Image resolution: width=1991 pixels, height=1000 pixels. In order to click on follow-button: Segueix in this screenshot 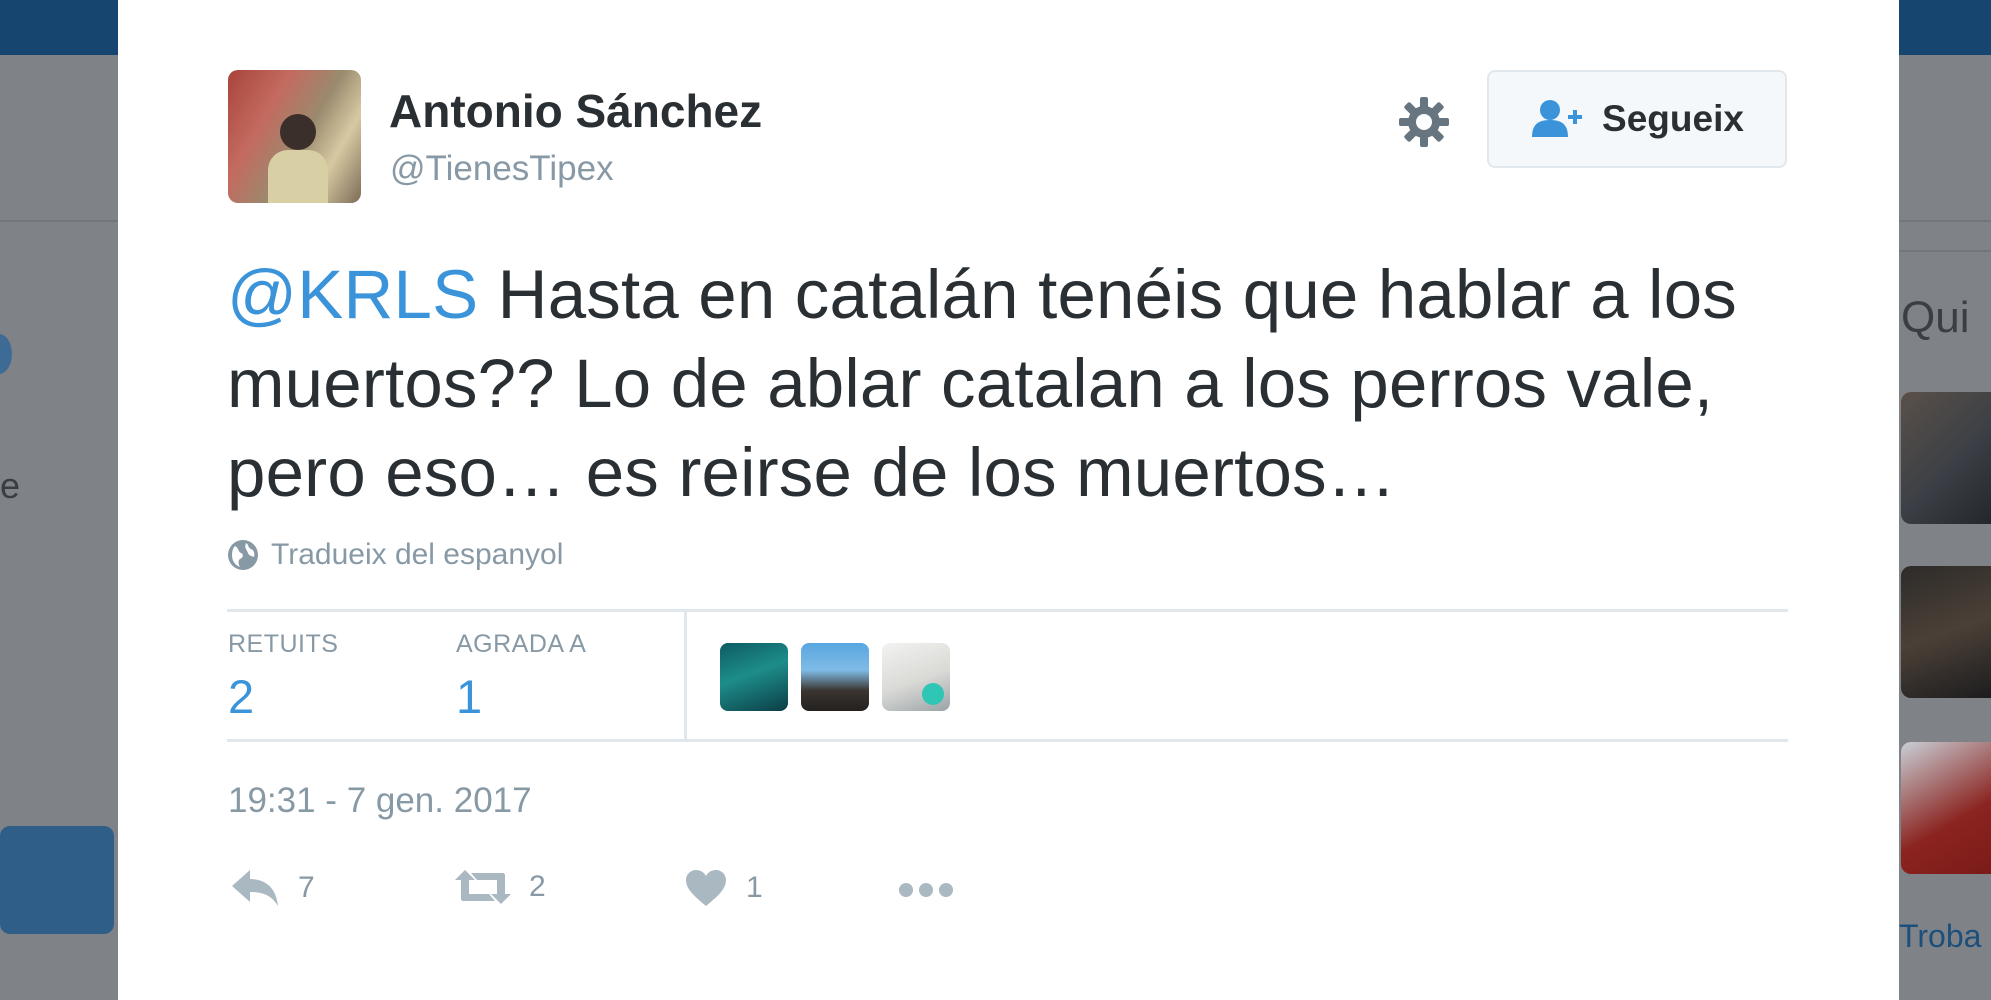, I will do `click(1637, 119)`.